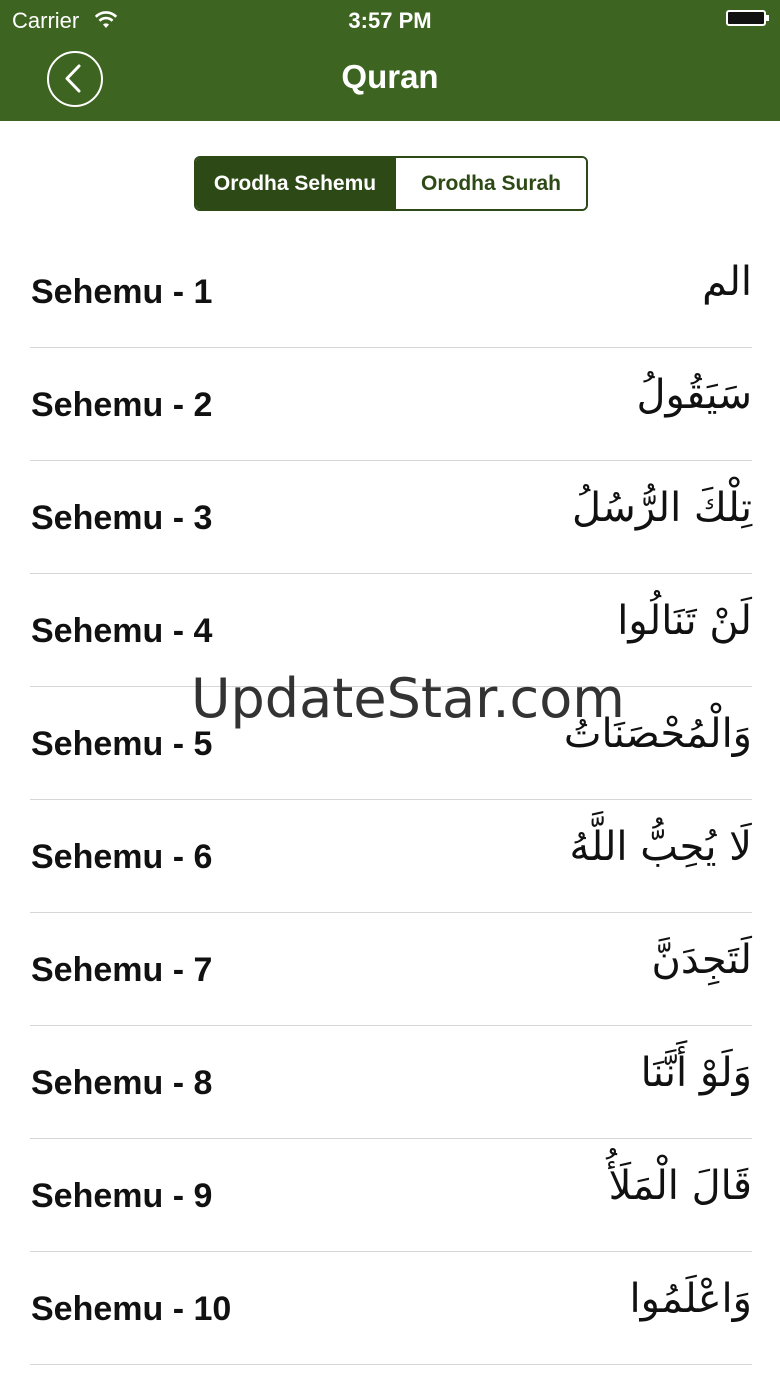 This screenshot has width=780, height=1387. I want to click on list-item: Sehemu - 8 وَلَوْ أَنَّنَا, so click(390, 1082).